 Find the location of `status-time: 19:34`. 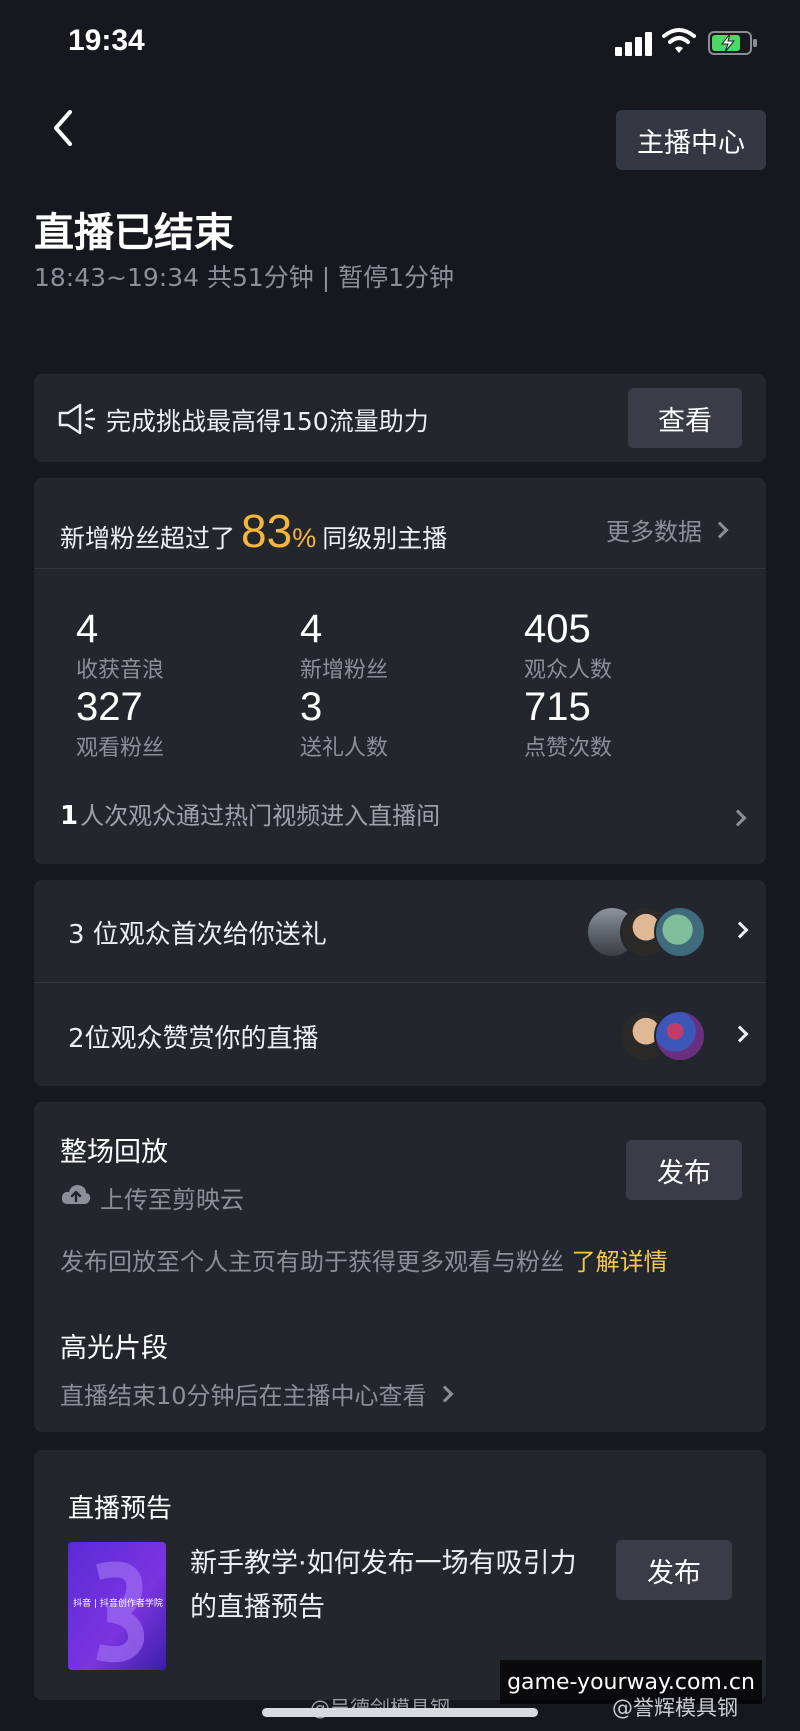

status-time: 19:34 is located at coordinates (106, 40).